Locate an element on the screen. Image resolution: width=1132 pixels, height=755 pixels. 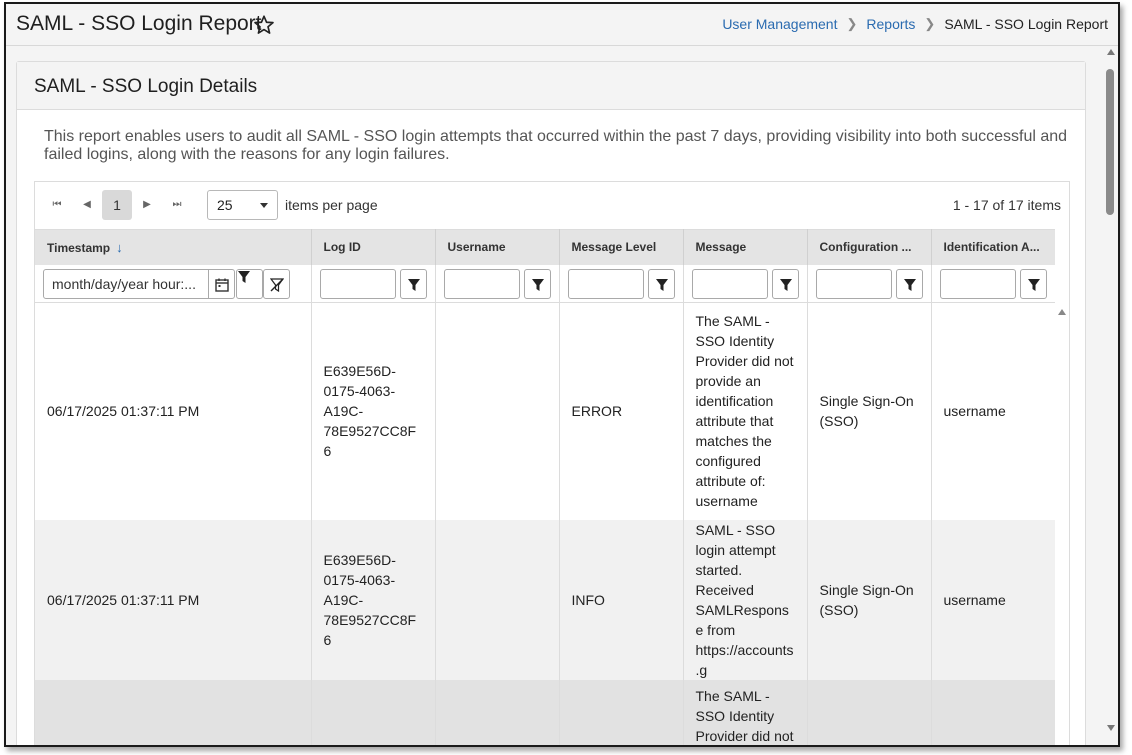
log-id-filter-button is located at coordinates (413, 283).